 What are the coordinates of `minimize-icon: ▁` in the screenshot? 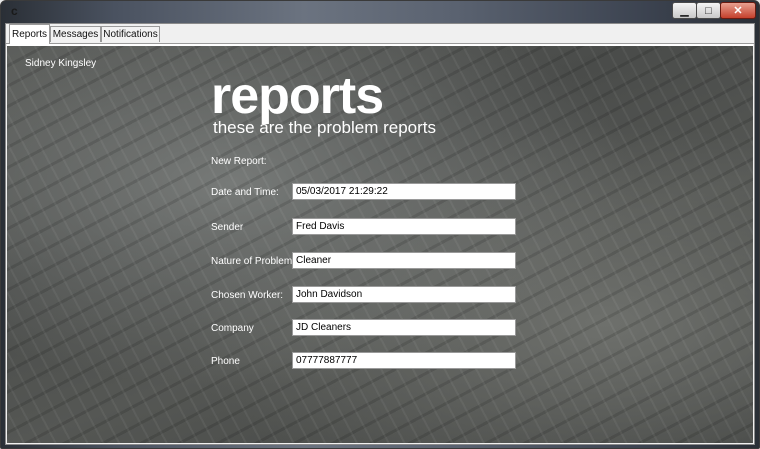 It's located at (684, 11).